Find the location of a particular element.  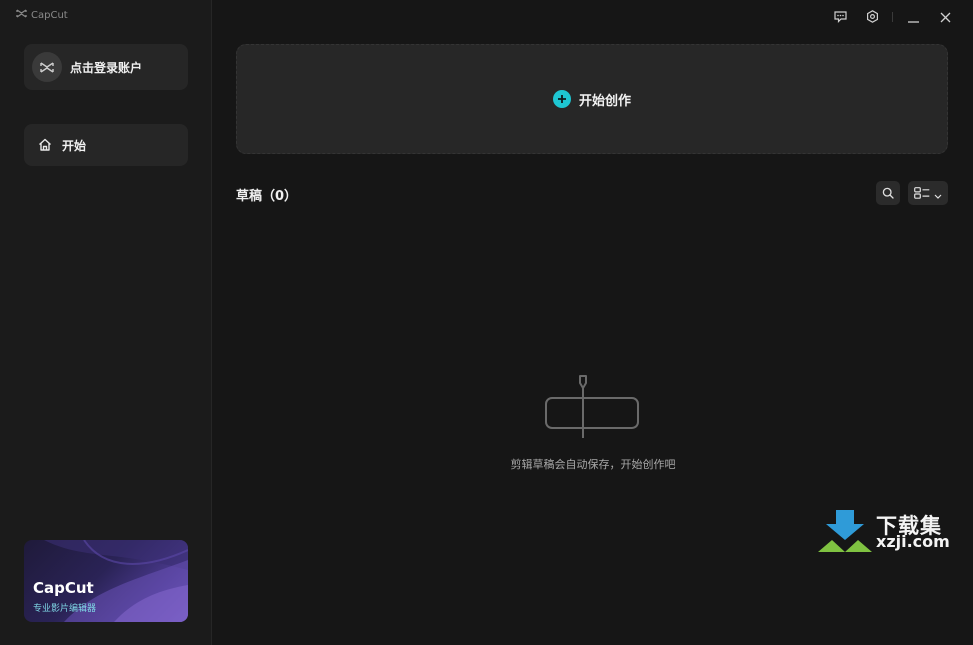

titlebar-divider is located at coordinates (892, 17).